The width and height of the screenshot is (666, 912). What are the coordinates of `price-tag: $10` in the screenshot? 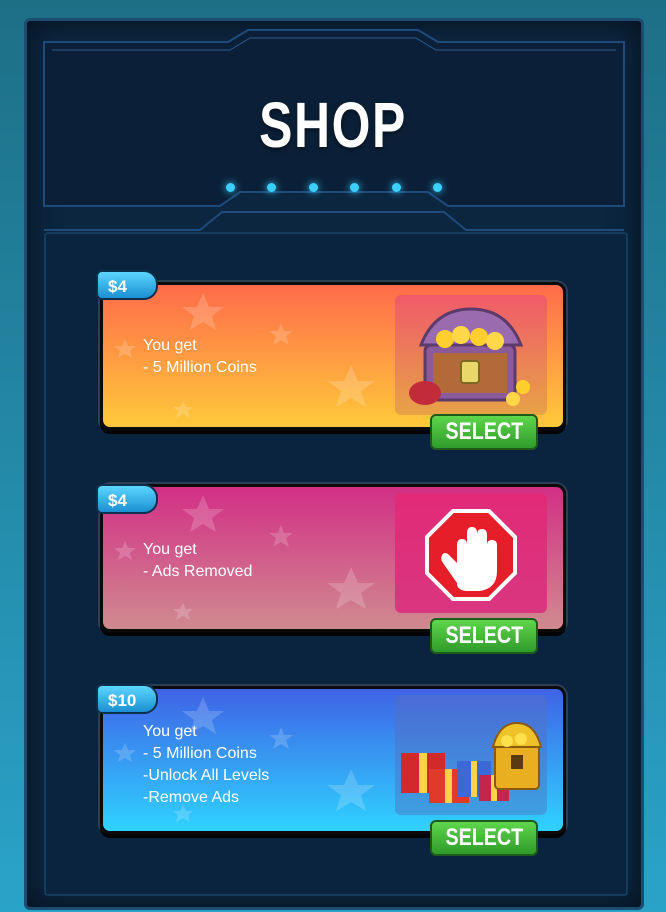 It's located at (127, 699).